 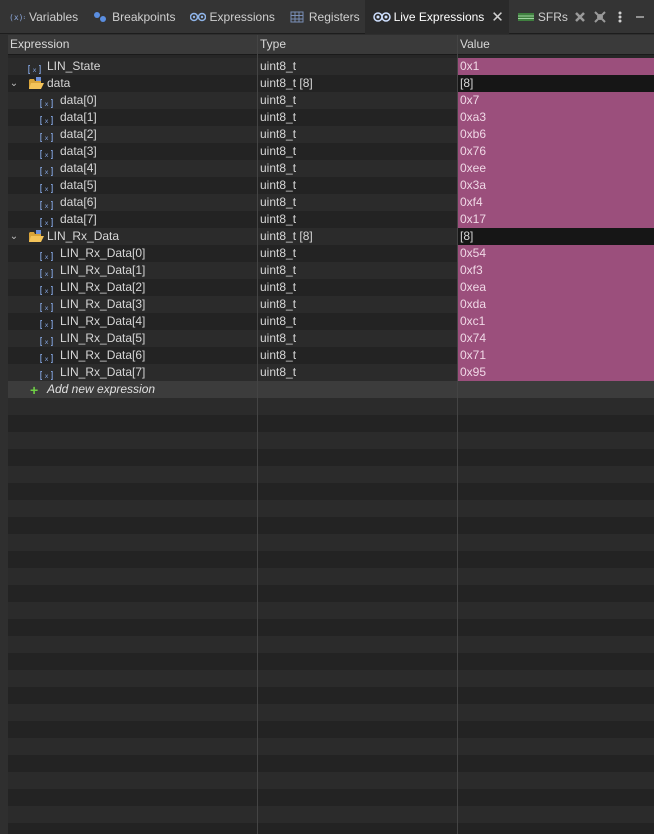 What do you see at coordinates (17, 17) in the screenshot?
I see `svg-text: (x)=` at bounding box center [17, 17].